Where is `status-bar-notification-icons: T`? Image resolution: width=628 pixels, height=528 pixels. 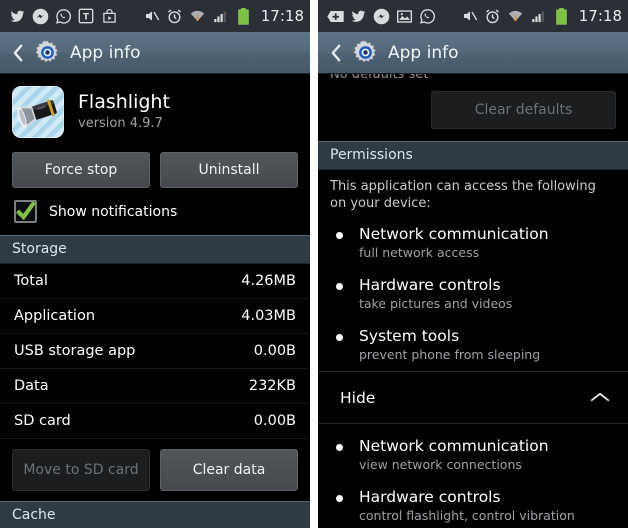 status-bar-notification-icons: T is located at coordinates (63, 16).